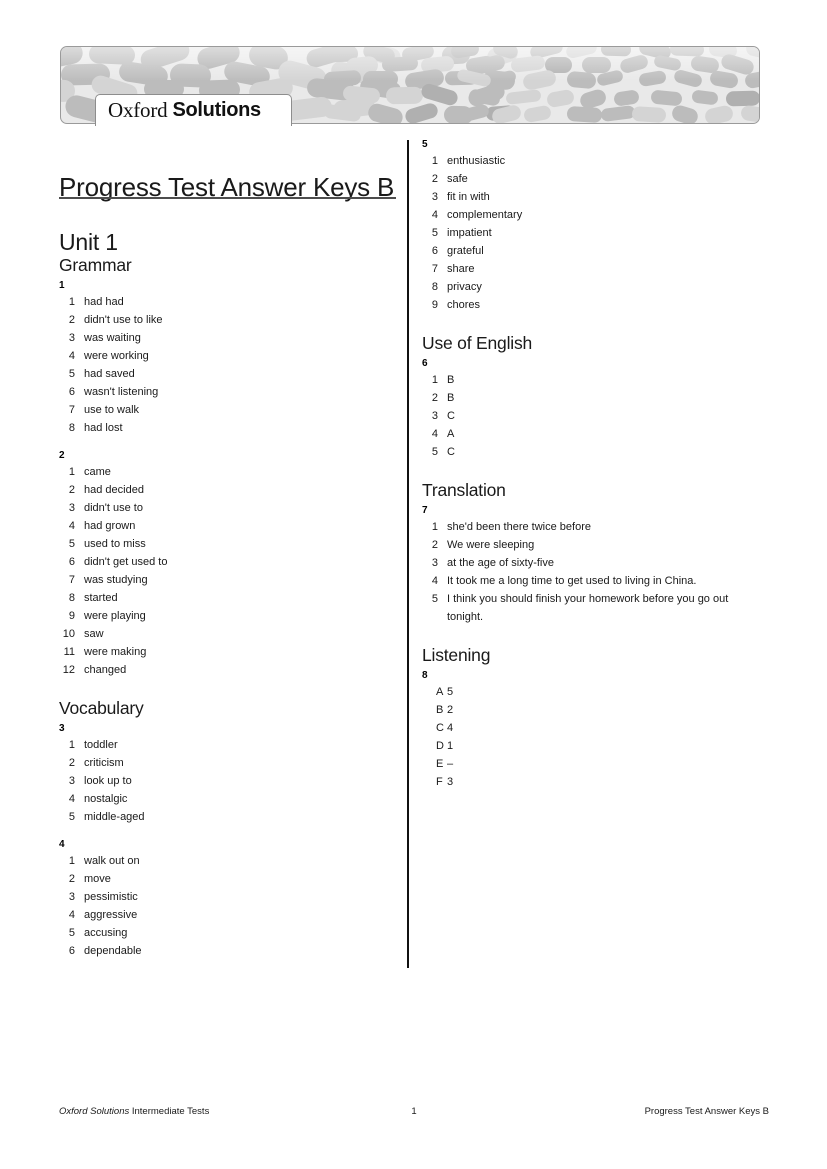 This screenshot has width=827, height=1169. I want to click on answer-value: were working, so click(116, 356).